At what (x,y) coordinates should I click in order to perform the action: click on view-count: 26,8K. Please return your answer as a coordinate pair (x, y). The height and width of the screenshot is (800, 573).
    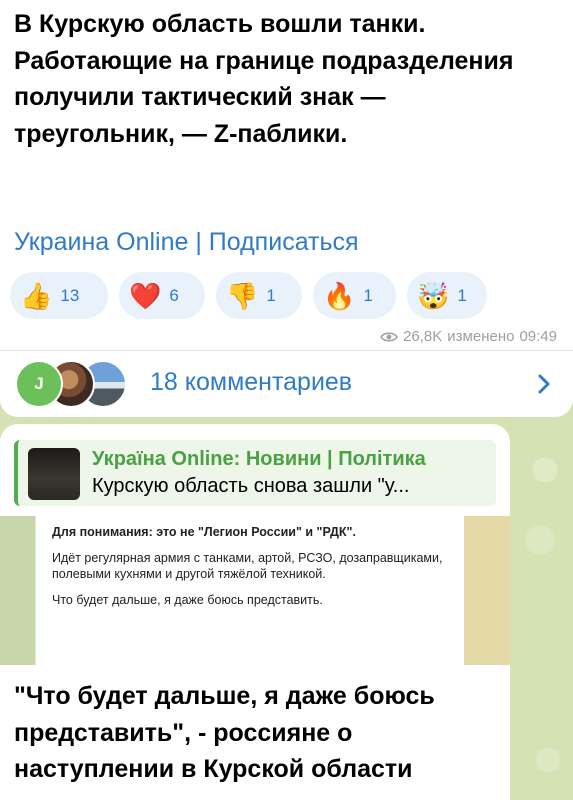
    Looking at the image, I should click on (423, 336).